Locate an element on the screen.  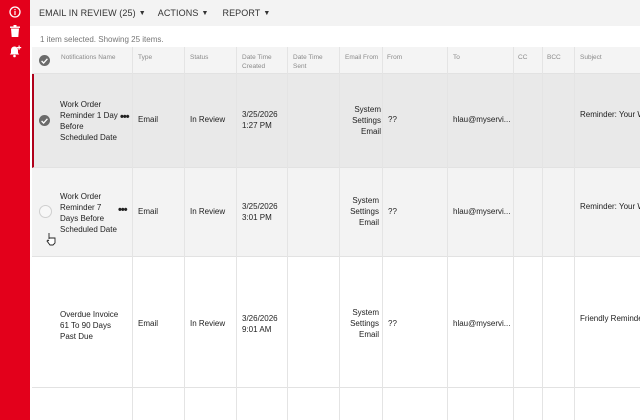
selection-status-text: 1 item selected. Showing 25 items. is located at coordinates (102, 39).